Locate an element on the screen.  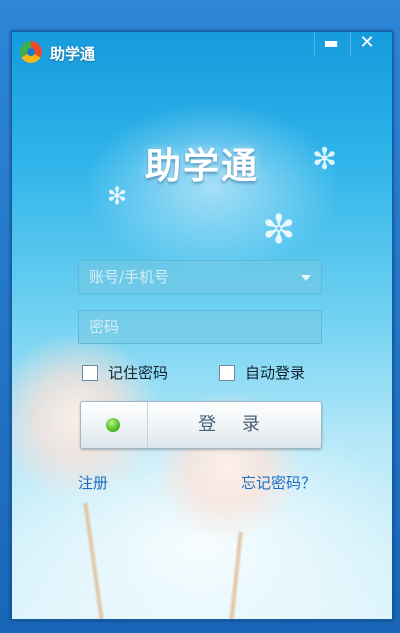
login-label: 登 录 is located at coordinates (234, 424).